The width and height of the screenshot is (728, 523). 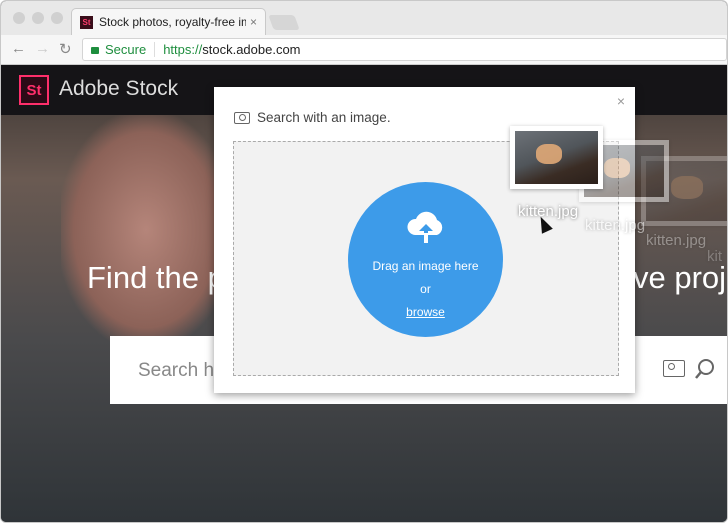 What do you see at coordinates (19, 18) in the screenshot?
I see `close-window-button` at bounding box center [19, 18].